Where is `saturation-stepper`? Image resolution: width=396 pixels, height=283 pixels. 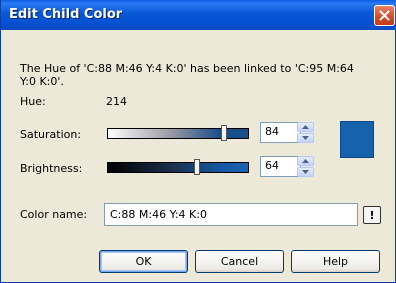
saturation-stepper is located at coordinates (305, 132).